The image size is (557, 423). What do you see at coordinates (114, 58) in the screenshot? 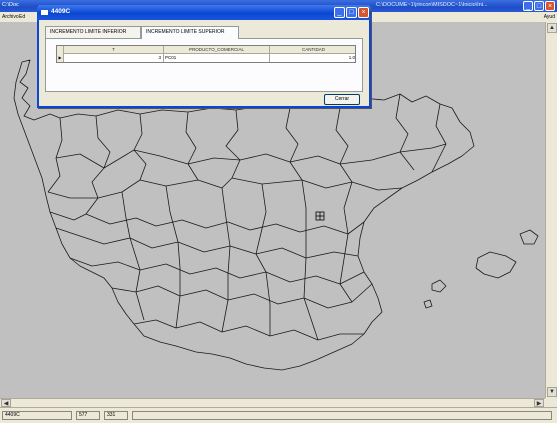
I see `cell-t: 3` at bounding box center [114, 58].